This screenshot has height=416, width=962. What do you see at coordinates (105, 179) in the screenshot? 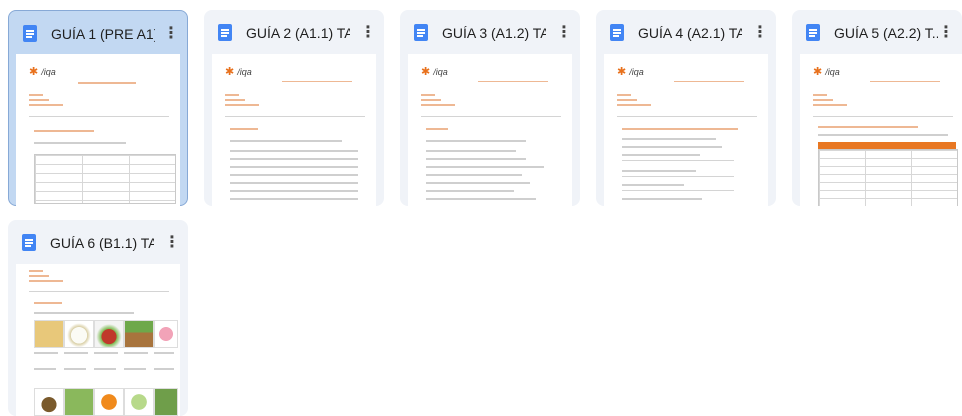
I see `doc-table` at bounding box center [105, 179].